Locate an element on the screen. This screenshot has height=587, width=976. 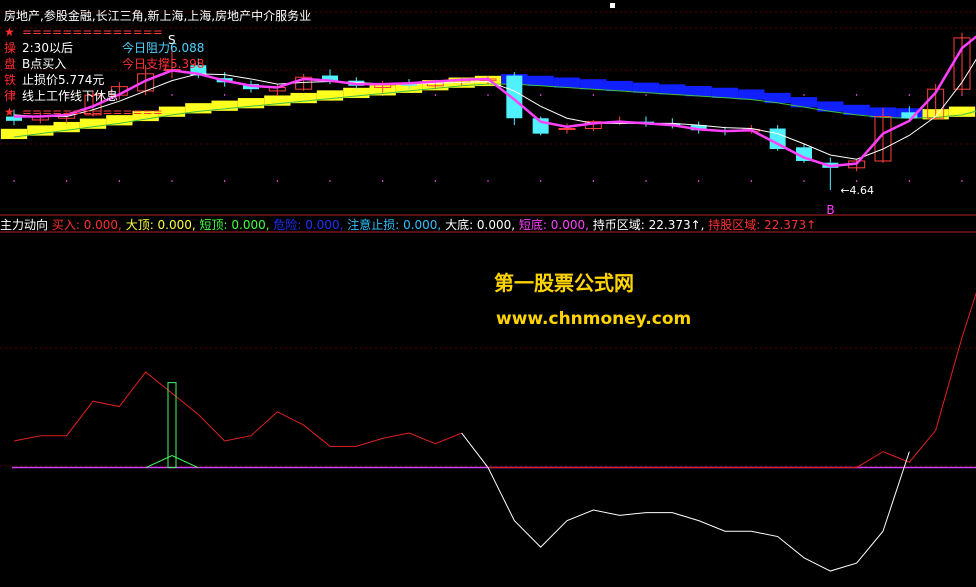
legend-value: B点买入 is located at coordinates (44, 64).